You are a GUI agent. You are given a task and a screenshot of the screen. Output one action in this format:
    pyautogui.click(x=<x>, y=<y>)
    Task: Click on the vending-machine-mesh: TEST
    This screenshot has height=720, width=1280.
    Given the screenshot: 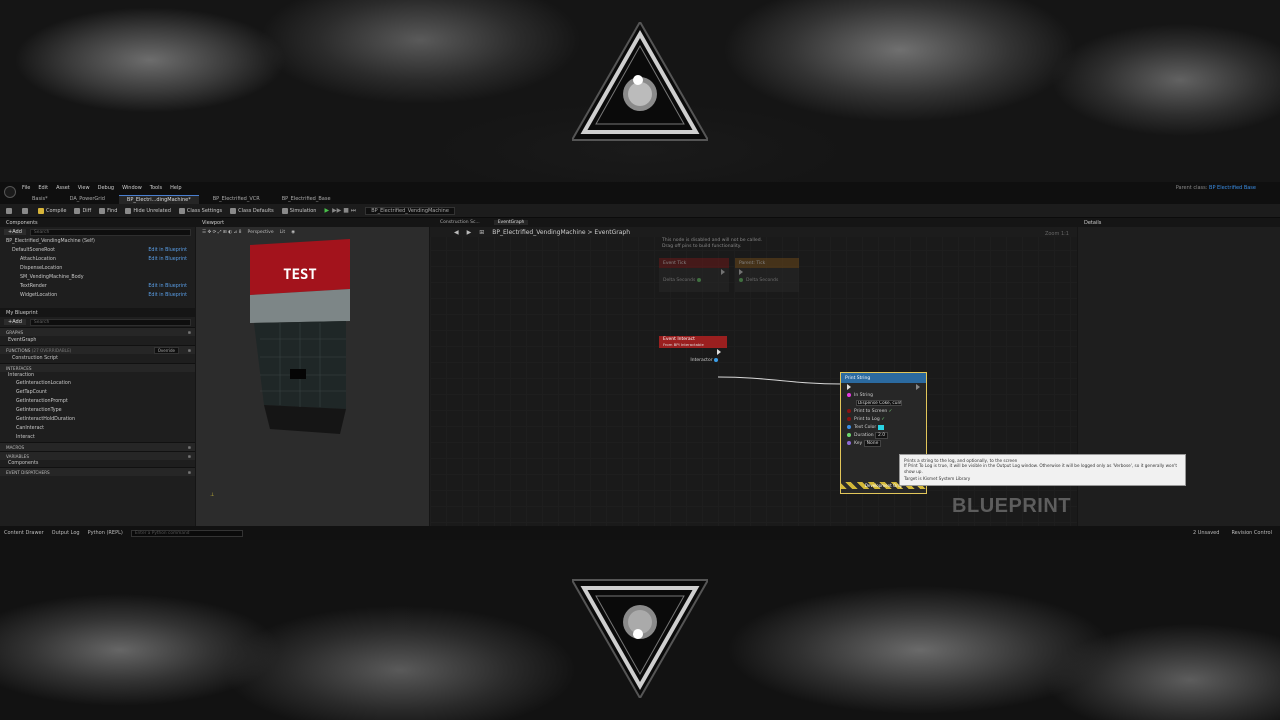 What is the action you would take?
    pyautogui.click(x=300, y=339)
    